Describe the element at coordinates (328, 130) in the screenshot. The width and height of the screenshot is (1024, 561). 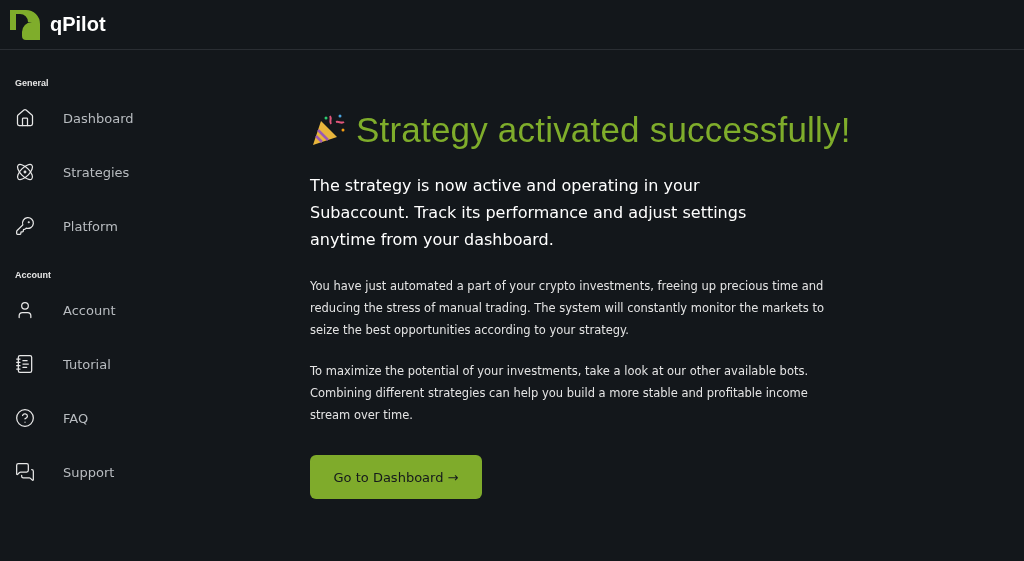
I see `party-popper-icon` at that location.